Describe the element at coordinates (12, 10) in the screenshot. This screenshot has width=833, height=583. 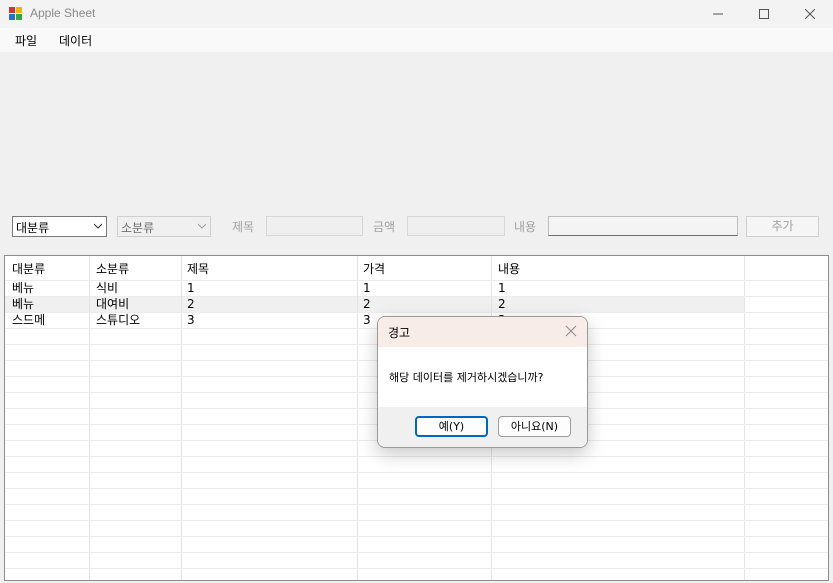
I see `app-icon-red` at that location.